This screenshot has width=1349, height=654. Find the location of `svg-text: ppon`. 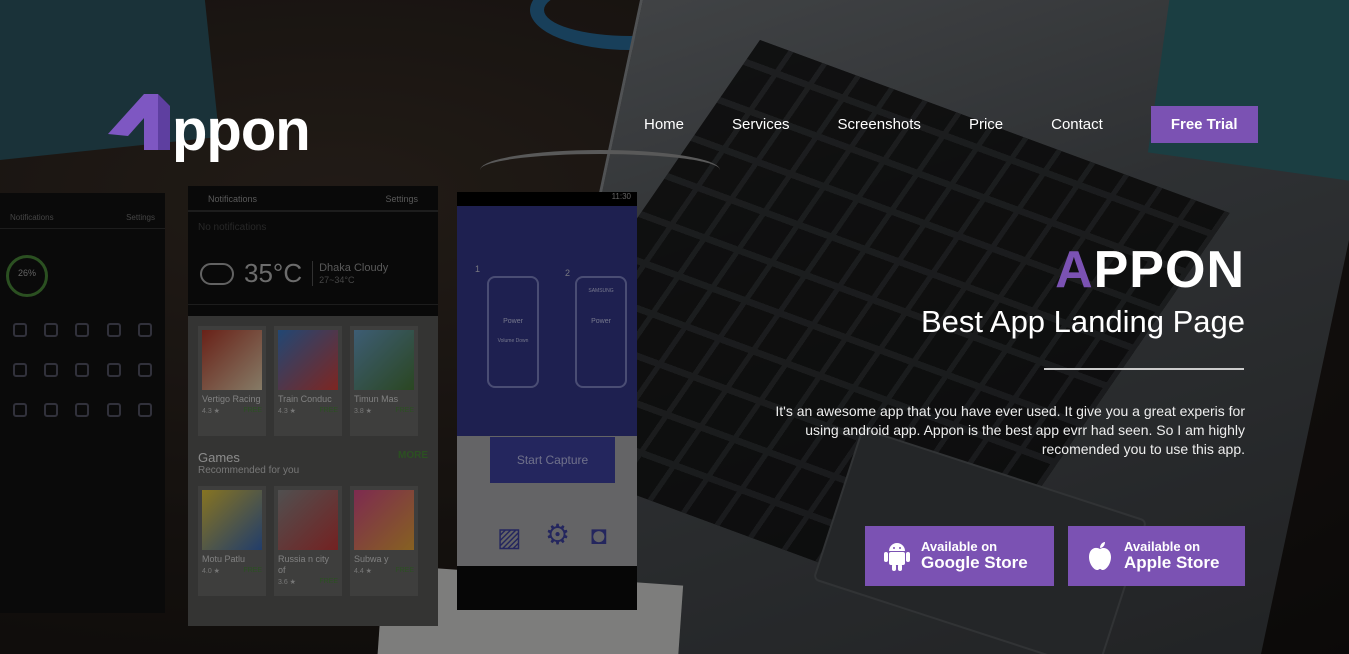

svg-text: ppon is located at coordinates (241, 130).